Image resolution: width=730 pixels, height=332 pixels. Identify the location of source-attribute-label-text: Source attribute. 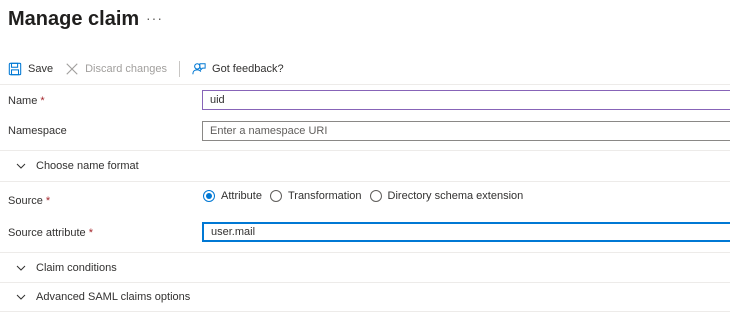
(47, 233).